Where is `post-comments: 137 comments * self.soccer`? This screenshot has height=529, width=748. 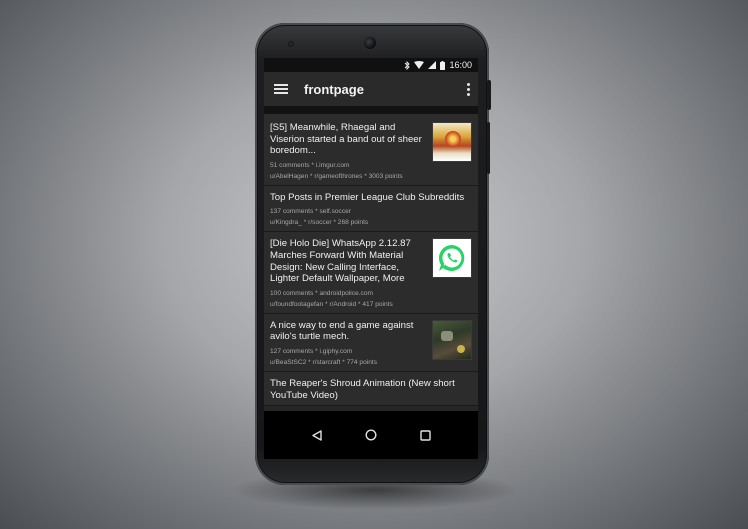
post-comments: 137 comments * self.soccer is located at coordinates (371, 212).